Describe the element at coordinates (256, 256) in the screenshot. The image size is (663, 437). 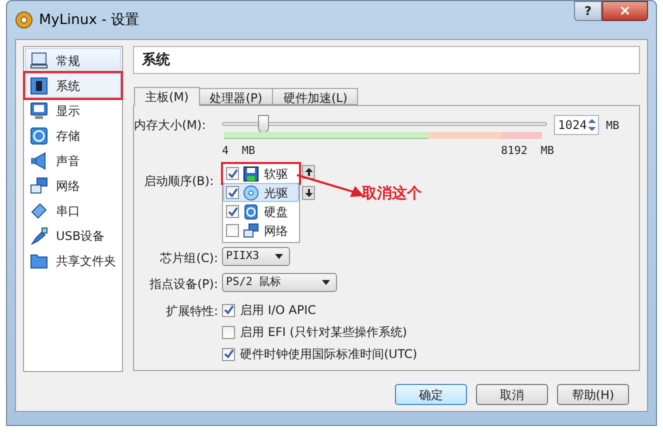
I see `dropdown: PIIX3` at that location.